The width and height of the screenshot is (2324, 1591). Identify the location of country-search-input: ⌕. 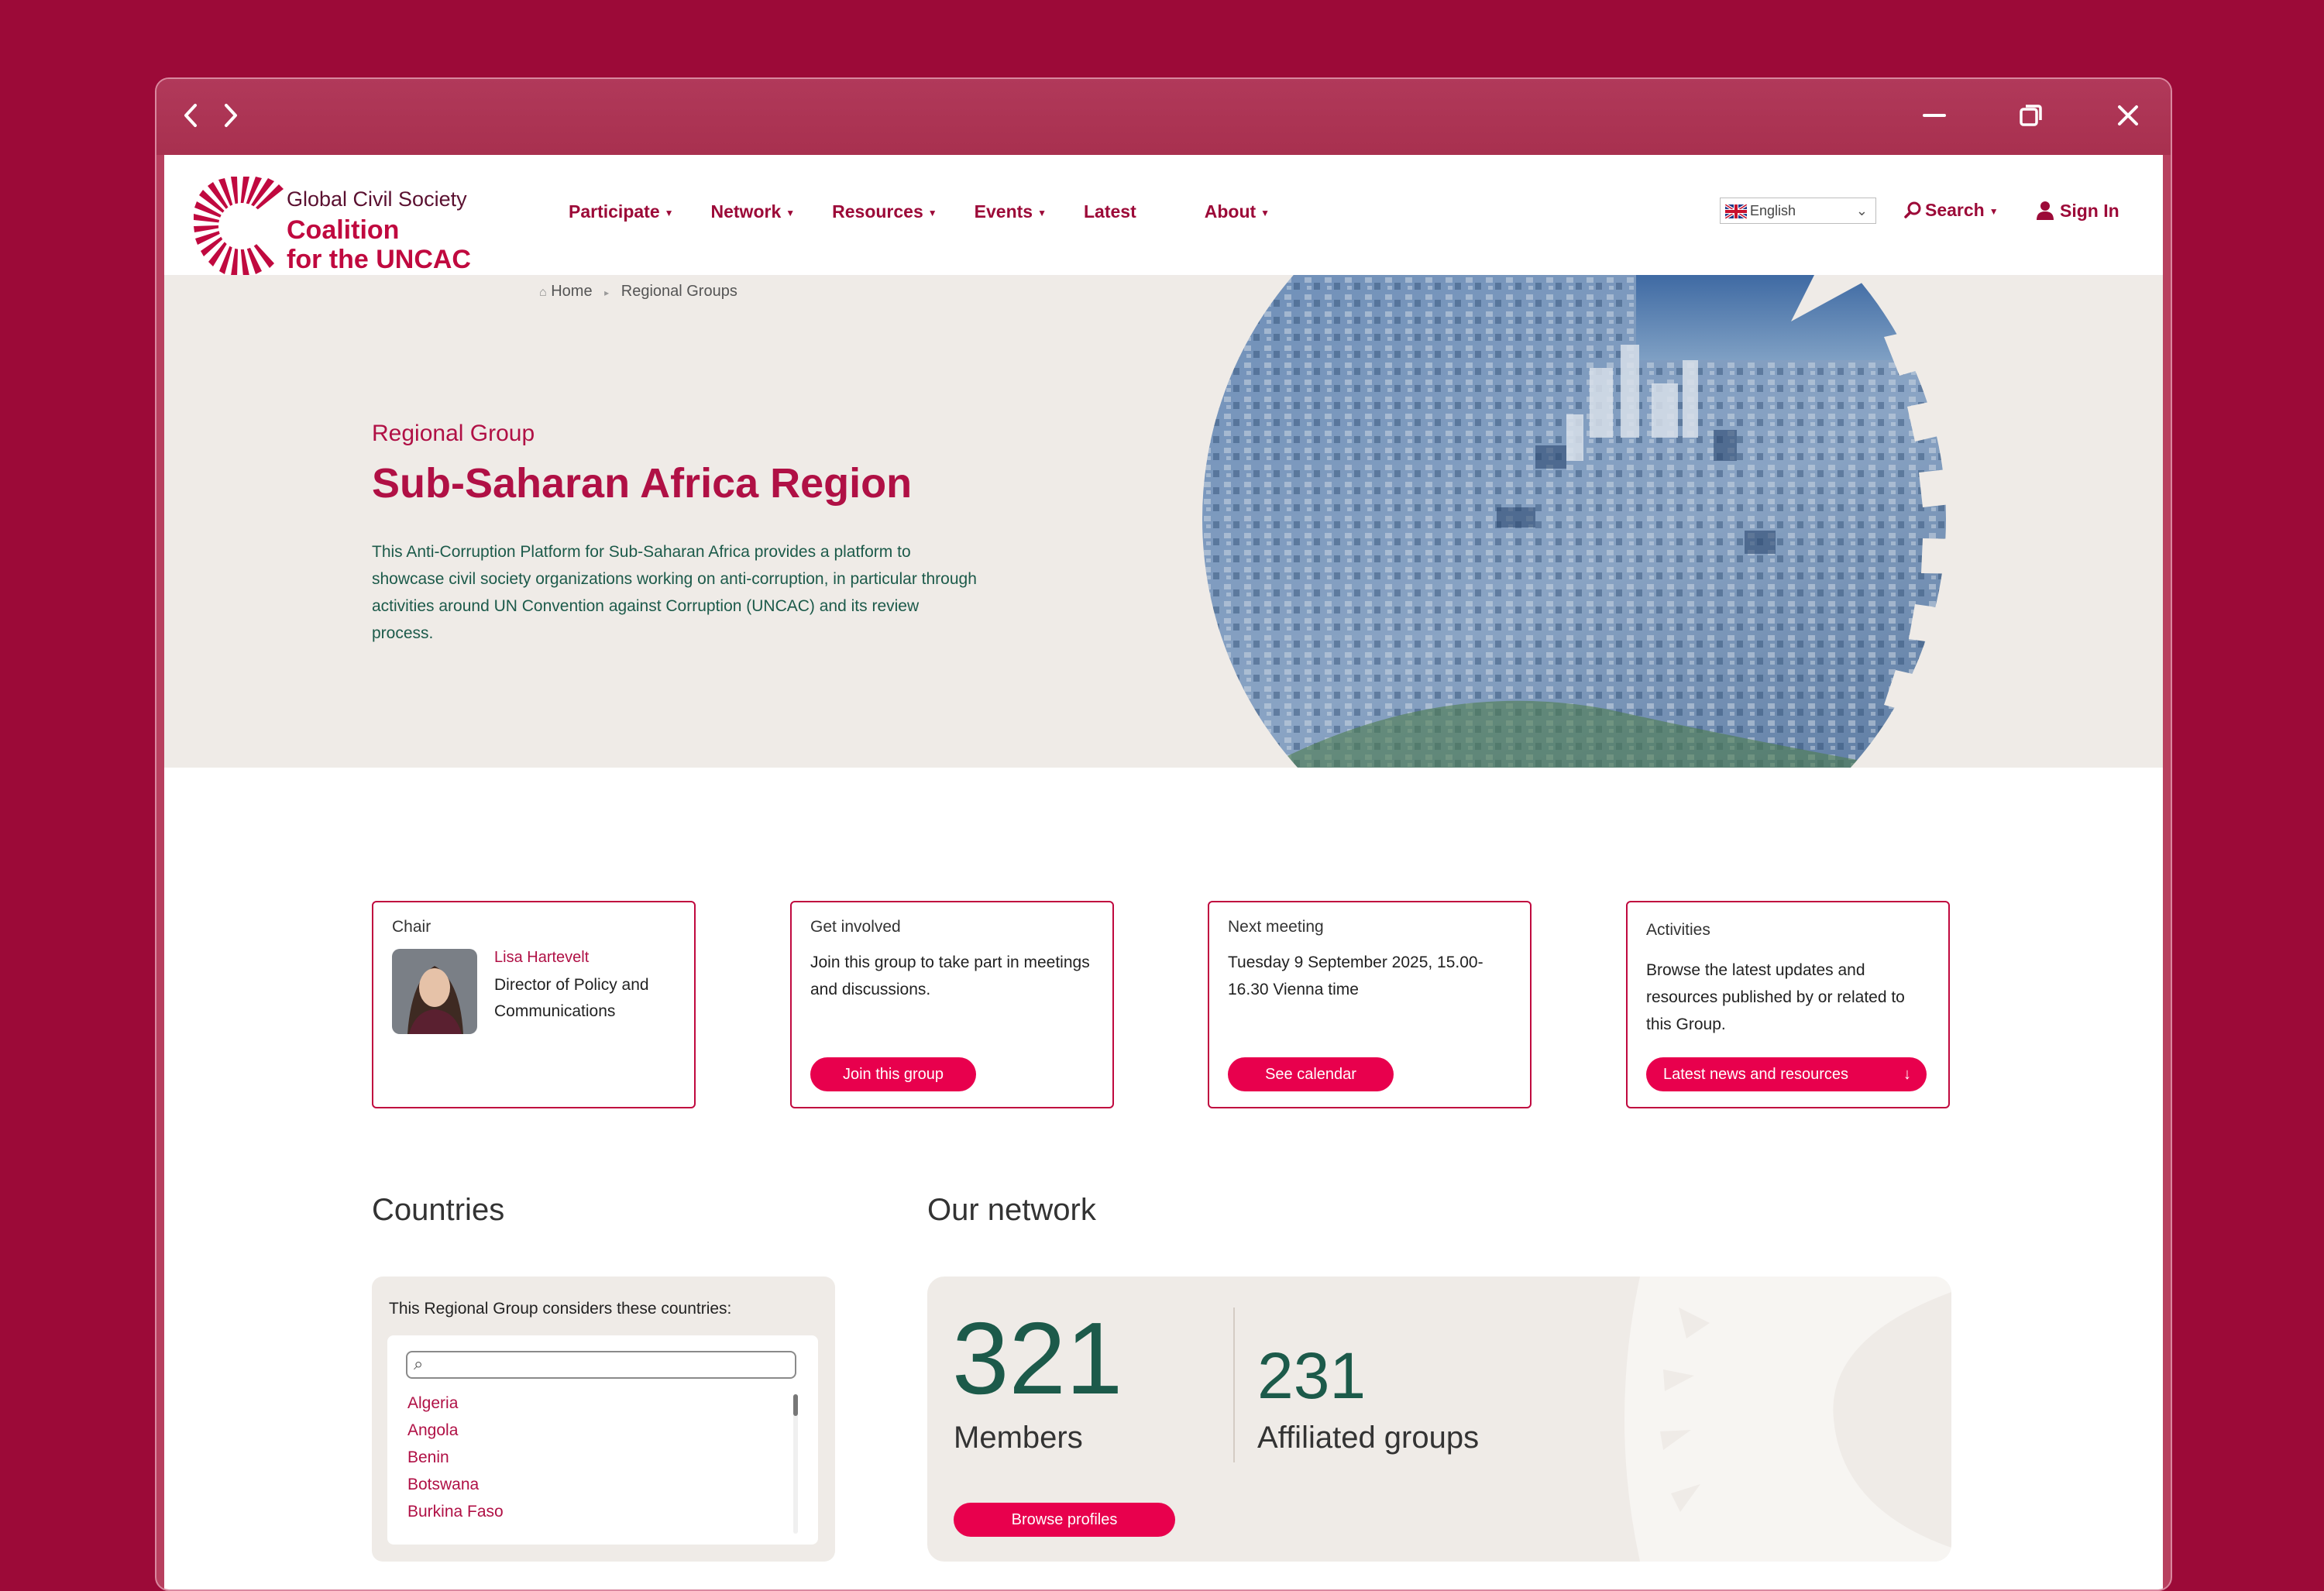
(601, 1365).